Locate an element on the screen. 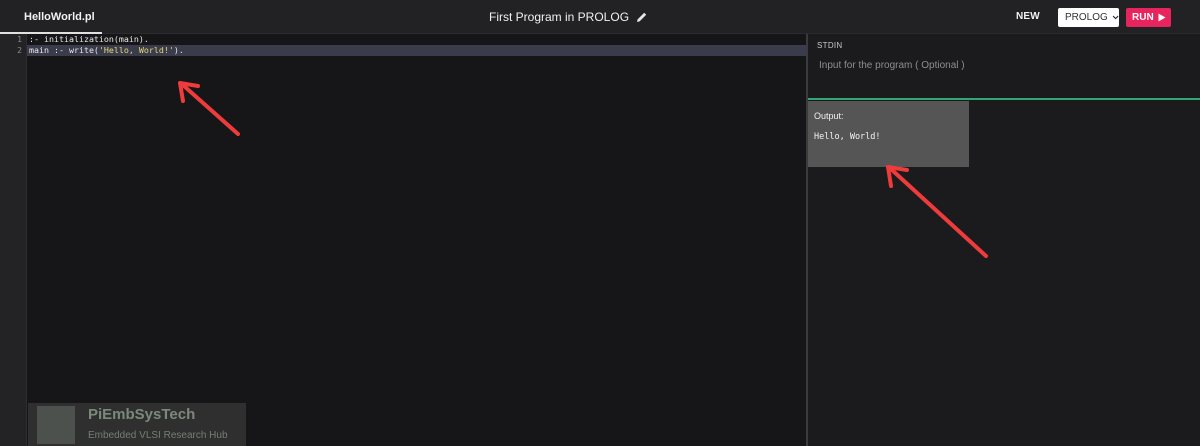 This screenshot has width=1200, height=446. watermark-logo-icon is located at coordinates (56, 425).